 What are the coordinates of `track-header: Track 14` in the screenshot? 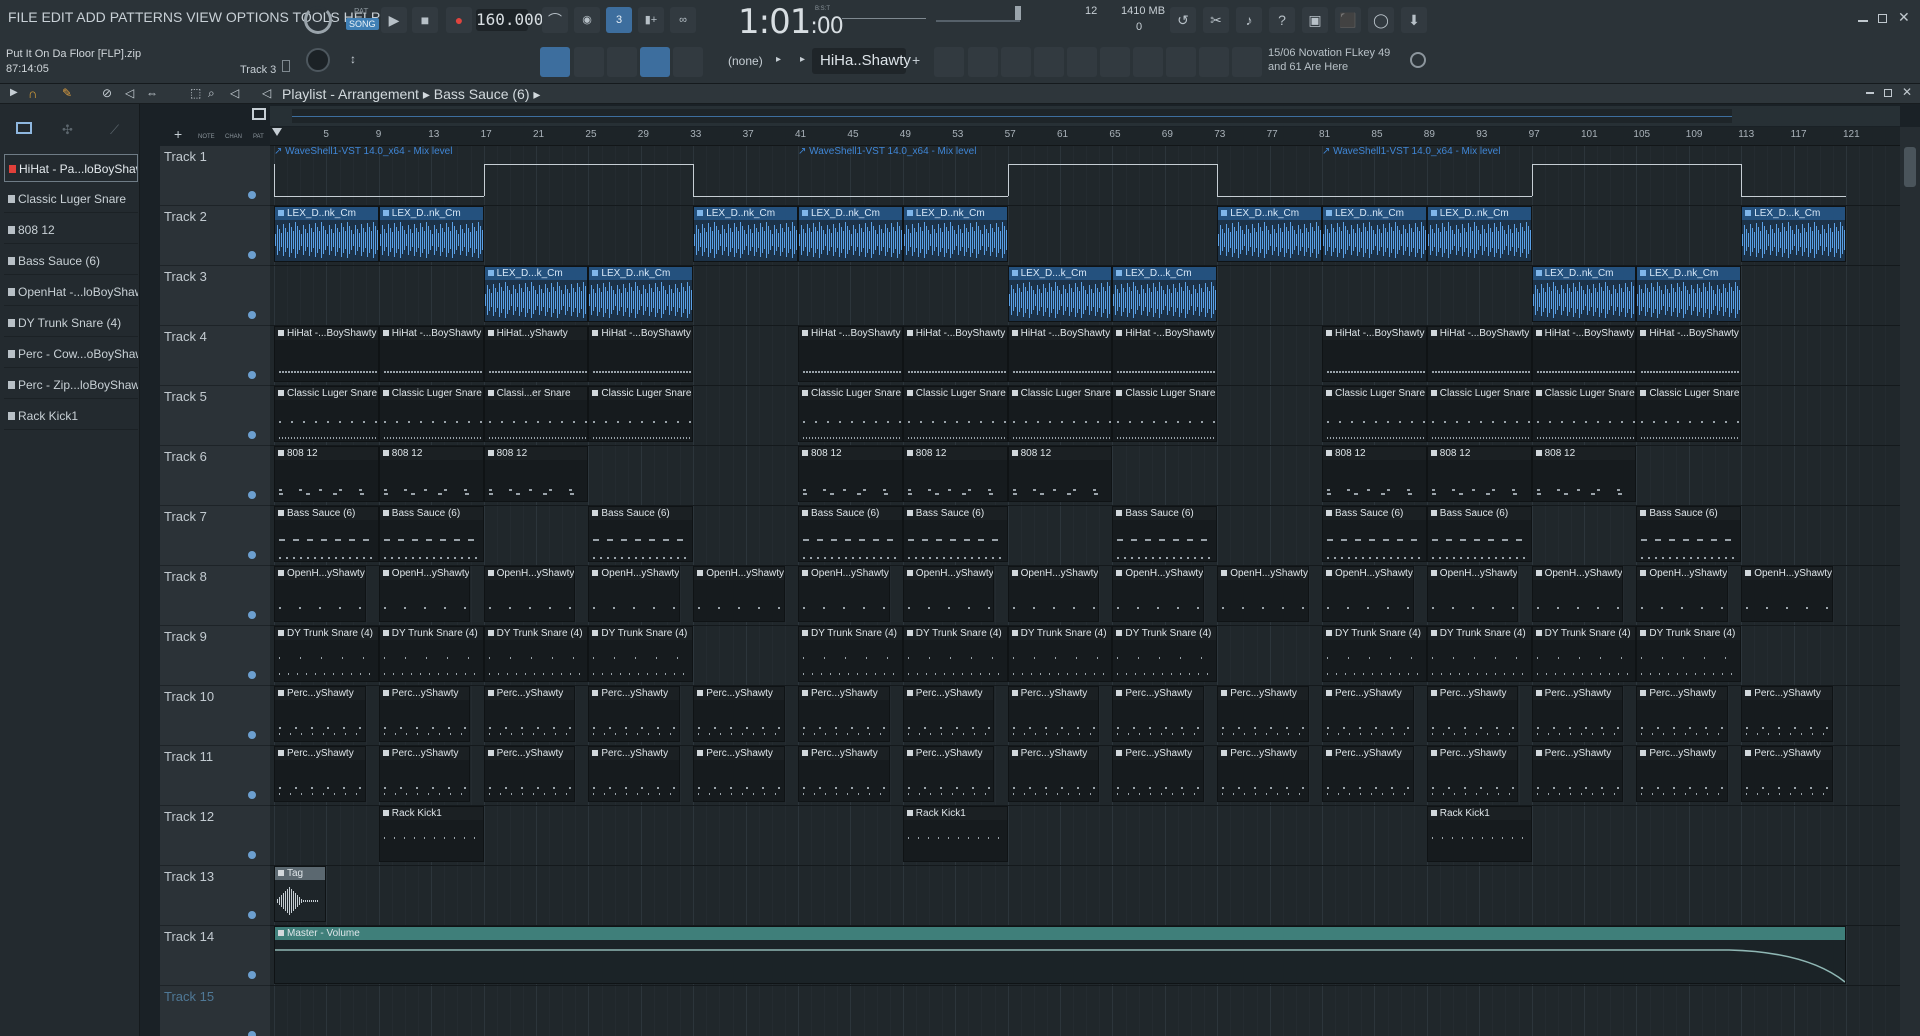 It's located at (215, 956).